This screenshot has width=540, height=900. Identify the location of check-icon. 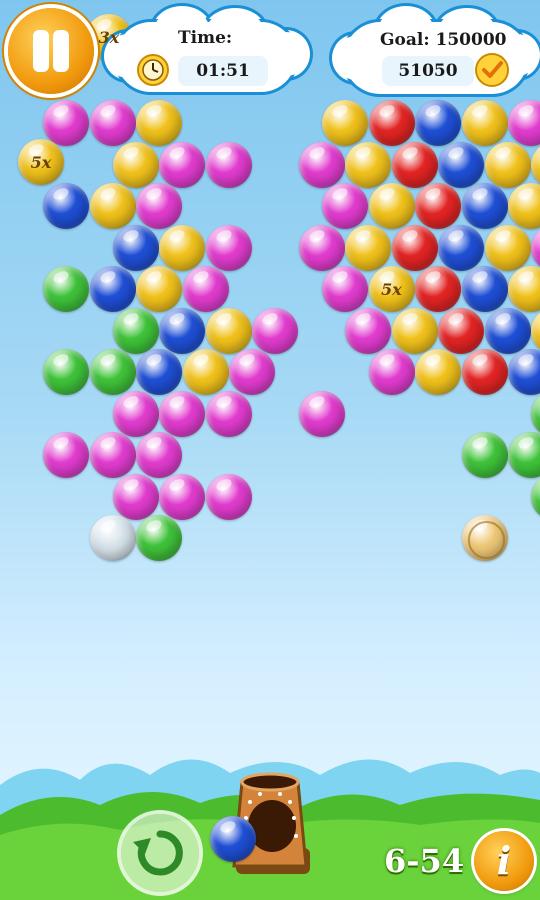
(492, 70).